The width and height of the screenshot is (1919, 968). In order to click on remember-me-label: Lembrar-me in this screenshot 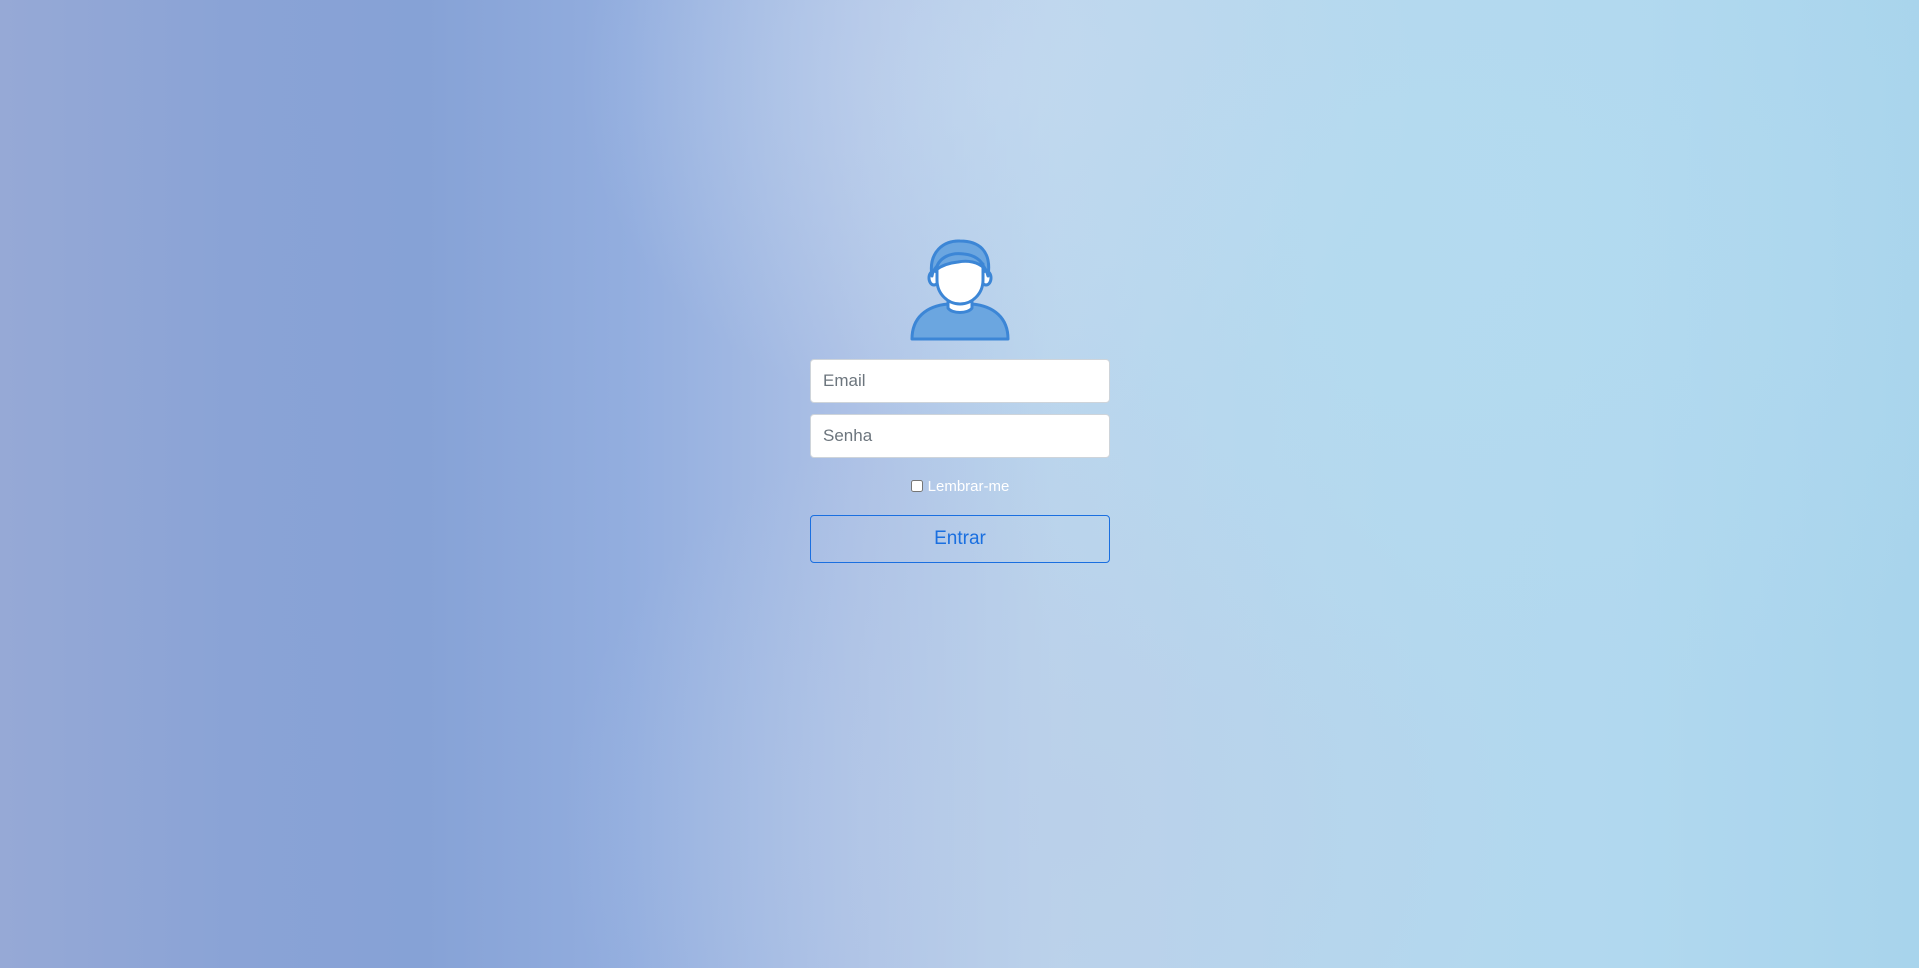, I will do `click(969, 486)`.